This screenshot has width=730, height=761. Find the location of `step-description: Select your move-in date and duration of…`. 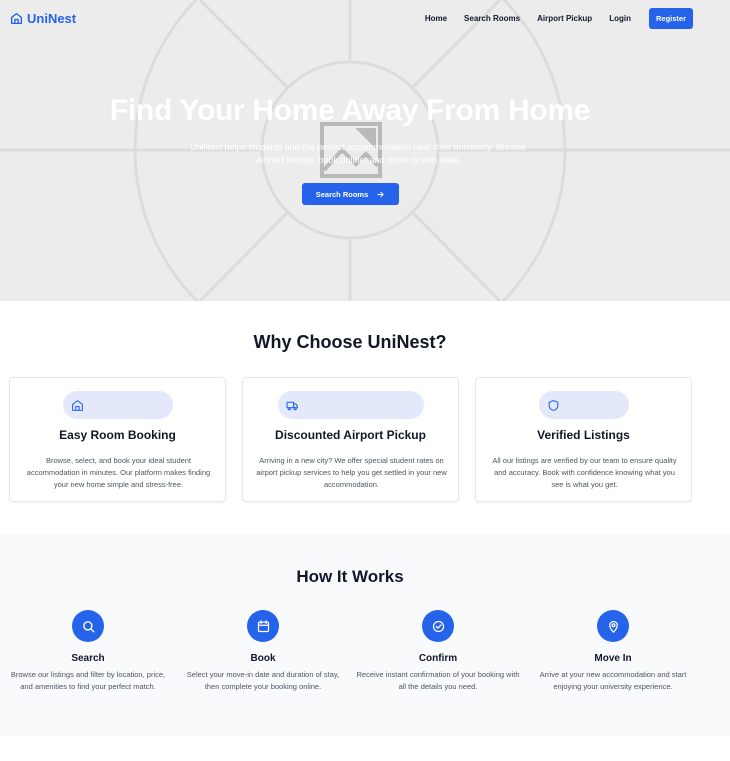

step-description: Select your move-in date and duration of… is located at coordinates (263, 680).